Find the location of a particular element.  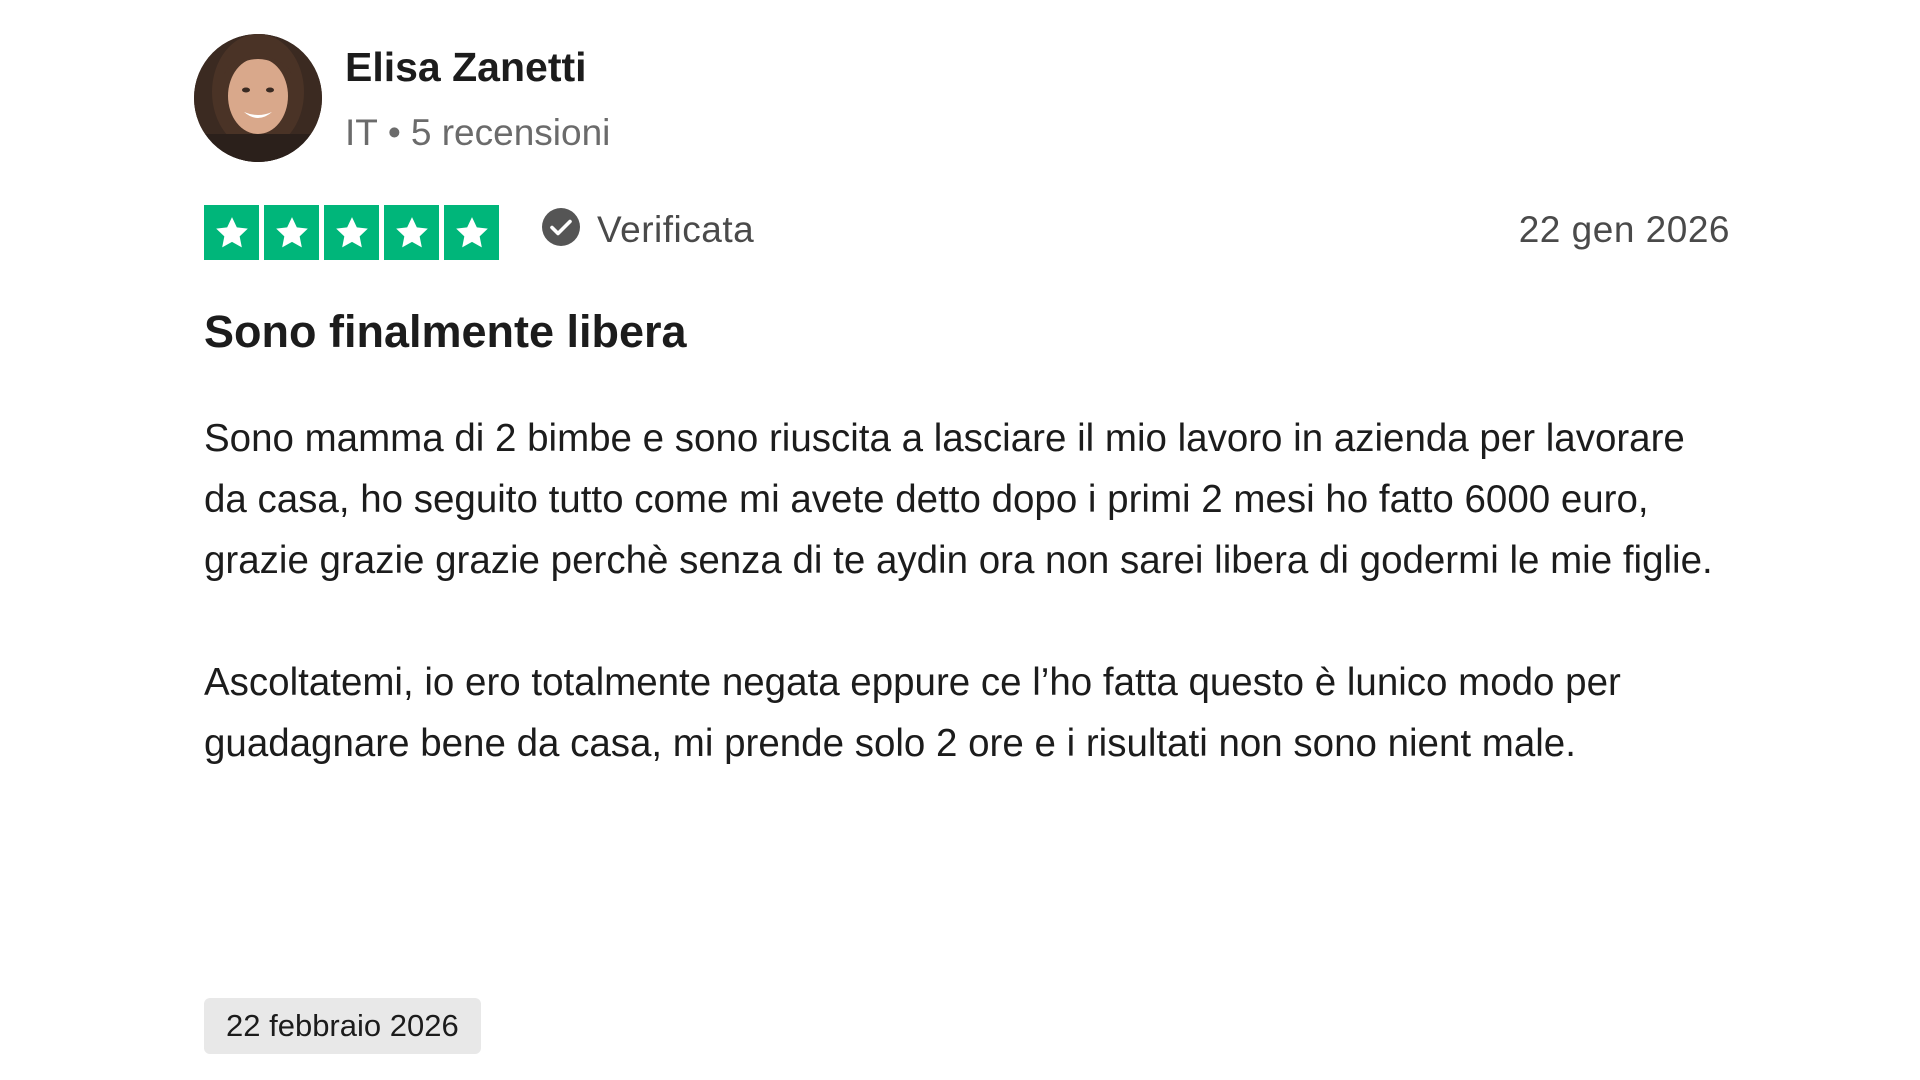

review-date: 22 gen 2026 is located at coordinates (1624, 229).